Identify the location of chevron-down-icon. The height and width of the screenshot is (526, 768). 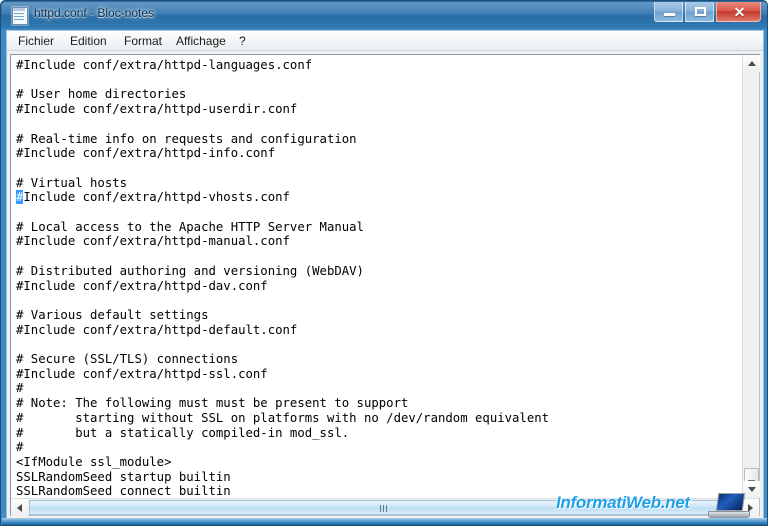
(751, 489).